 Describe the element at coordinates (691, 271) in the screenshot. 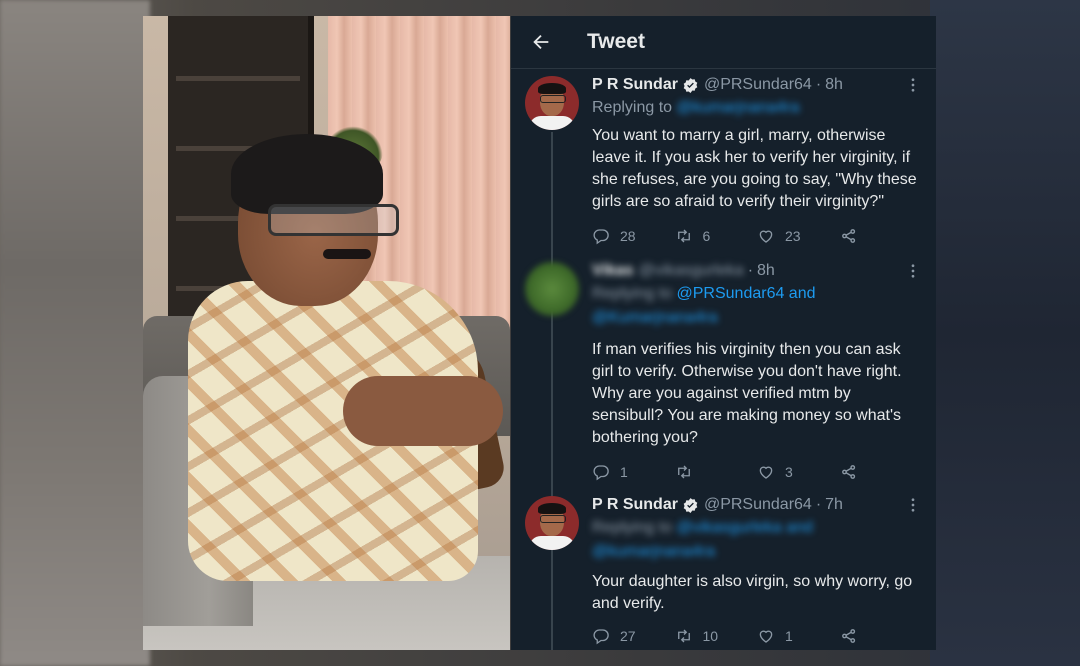

I see `author-handle: @vikasgurleka` at that location.